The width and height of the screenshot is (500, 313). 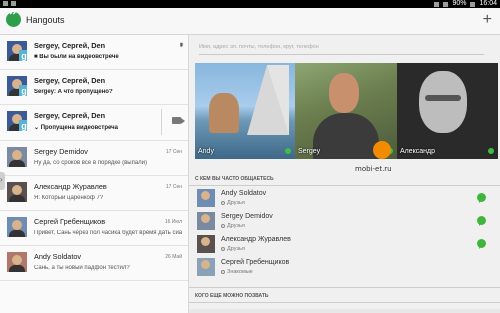 I want to click on wifi-icon, so click(x=446, y=4).